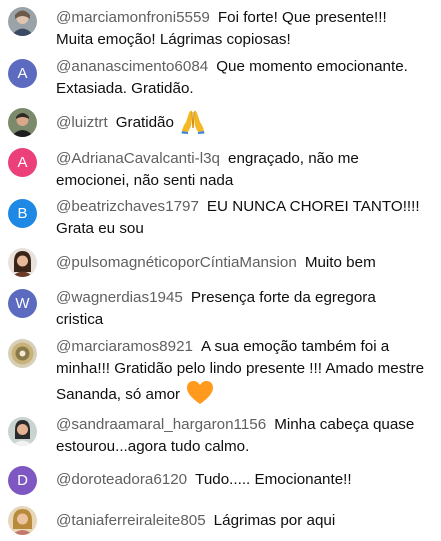  I want to click on avatar-letter: W, so click(22, 303).